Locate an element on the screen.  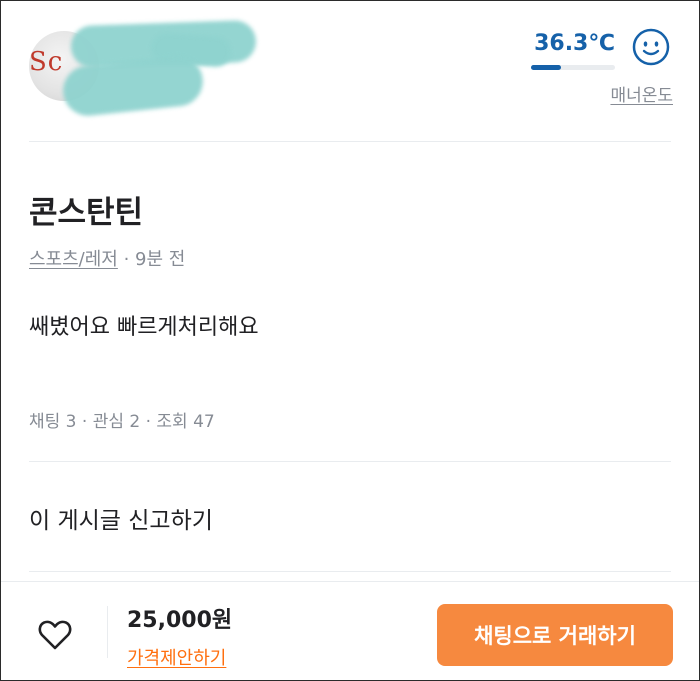
article-stats: 채팅 3 · 관심 2 · 조회 47 is located at coordinates (122, 422).